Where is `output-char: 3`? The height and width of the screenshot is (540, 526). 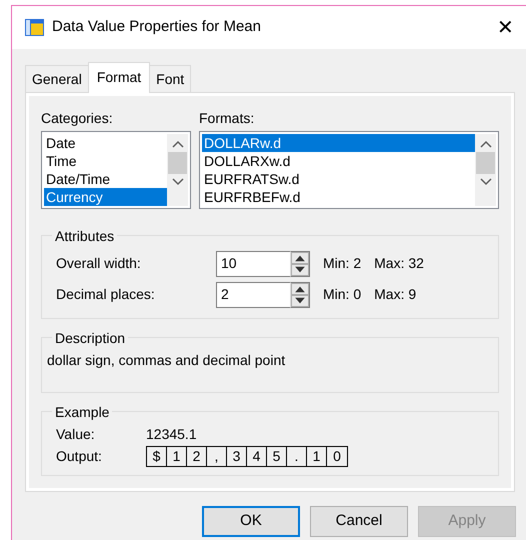
output-char: 3 is located at coordinates (237, 456).